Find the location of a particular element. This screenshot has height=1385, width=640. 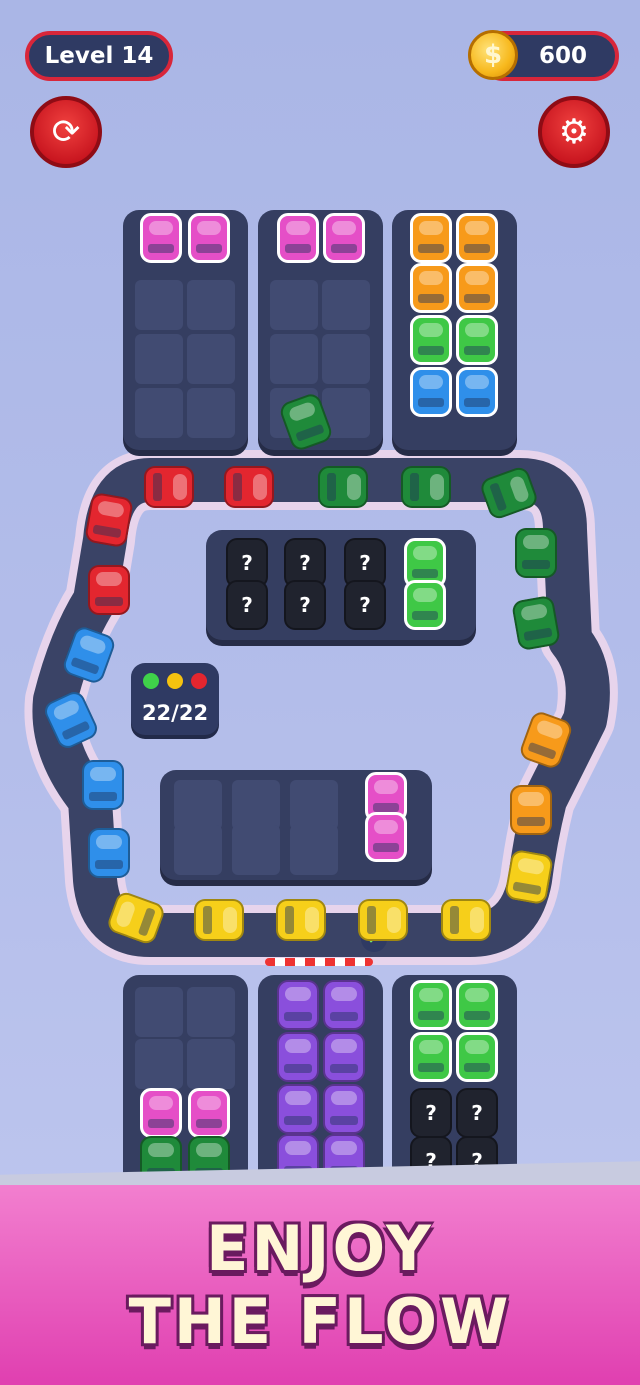

banner-line-2: THE FLOW is located at coordinates (320, 1321).